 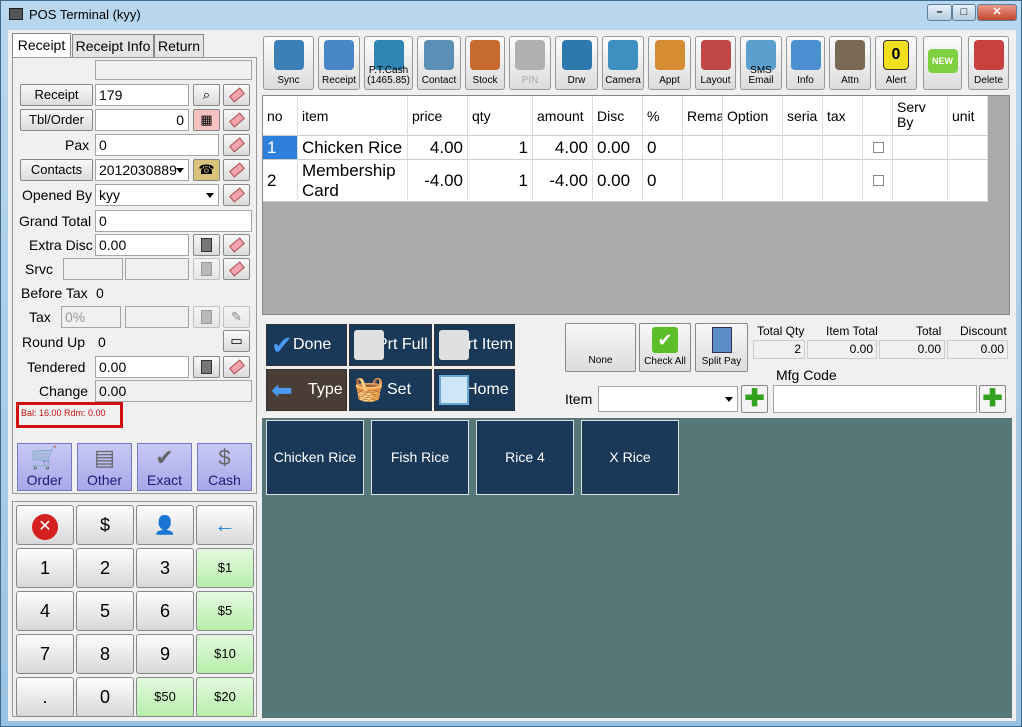 What do you see at coordinates (236, 341) in the screenshot?
I see `monitor-icon: ▭` at bounding box center [236, 341].